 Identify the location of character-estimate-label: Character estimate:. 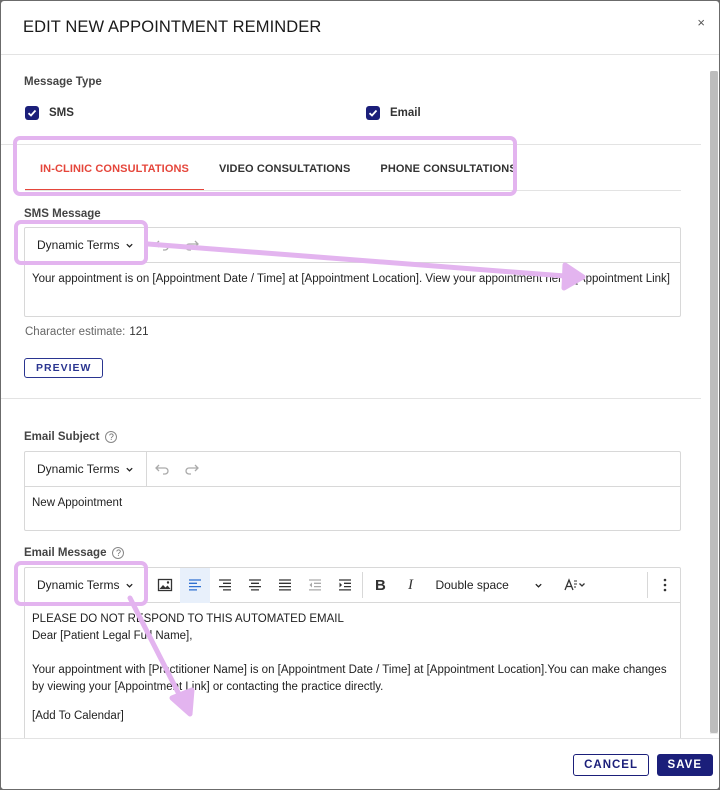
(75, 332).